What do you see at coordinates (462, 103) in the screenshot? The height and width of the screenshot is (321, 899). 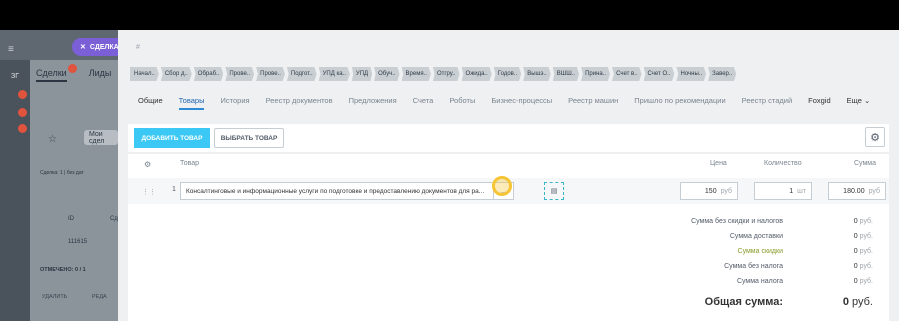 I see `tab-robots: Роботы` at bounding box center [462, 103].